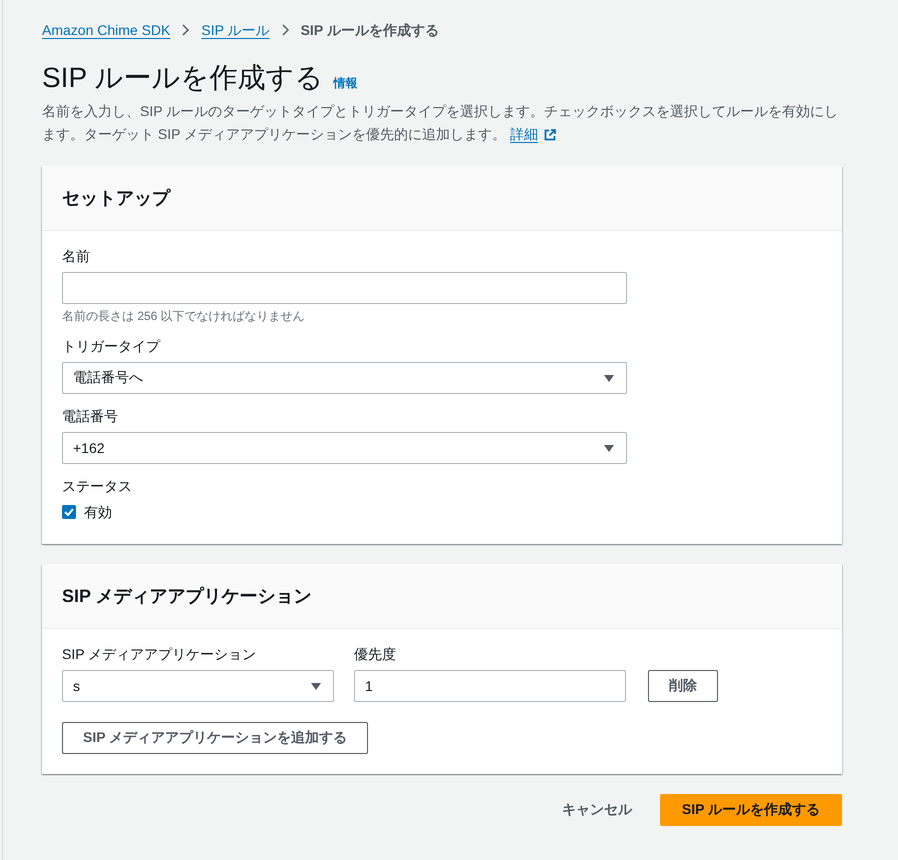 The height and width of the screenshot is (860, 898). Describe the element at coordinates (533, 134) in the screenshot. I see `details-link: 詳細` at that location.